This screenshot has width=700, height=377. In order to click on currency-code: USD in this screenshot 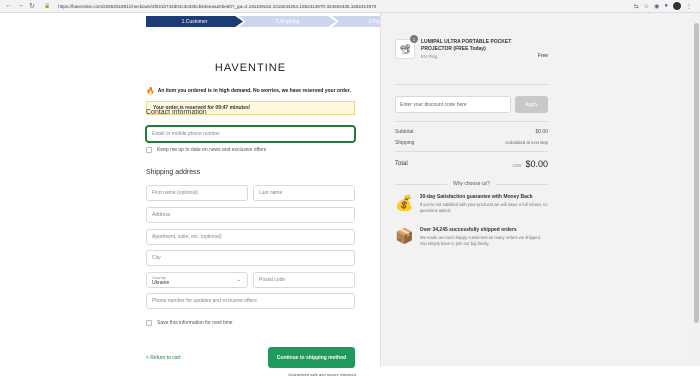, I will do `click(517, 165)`.